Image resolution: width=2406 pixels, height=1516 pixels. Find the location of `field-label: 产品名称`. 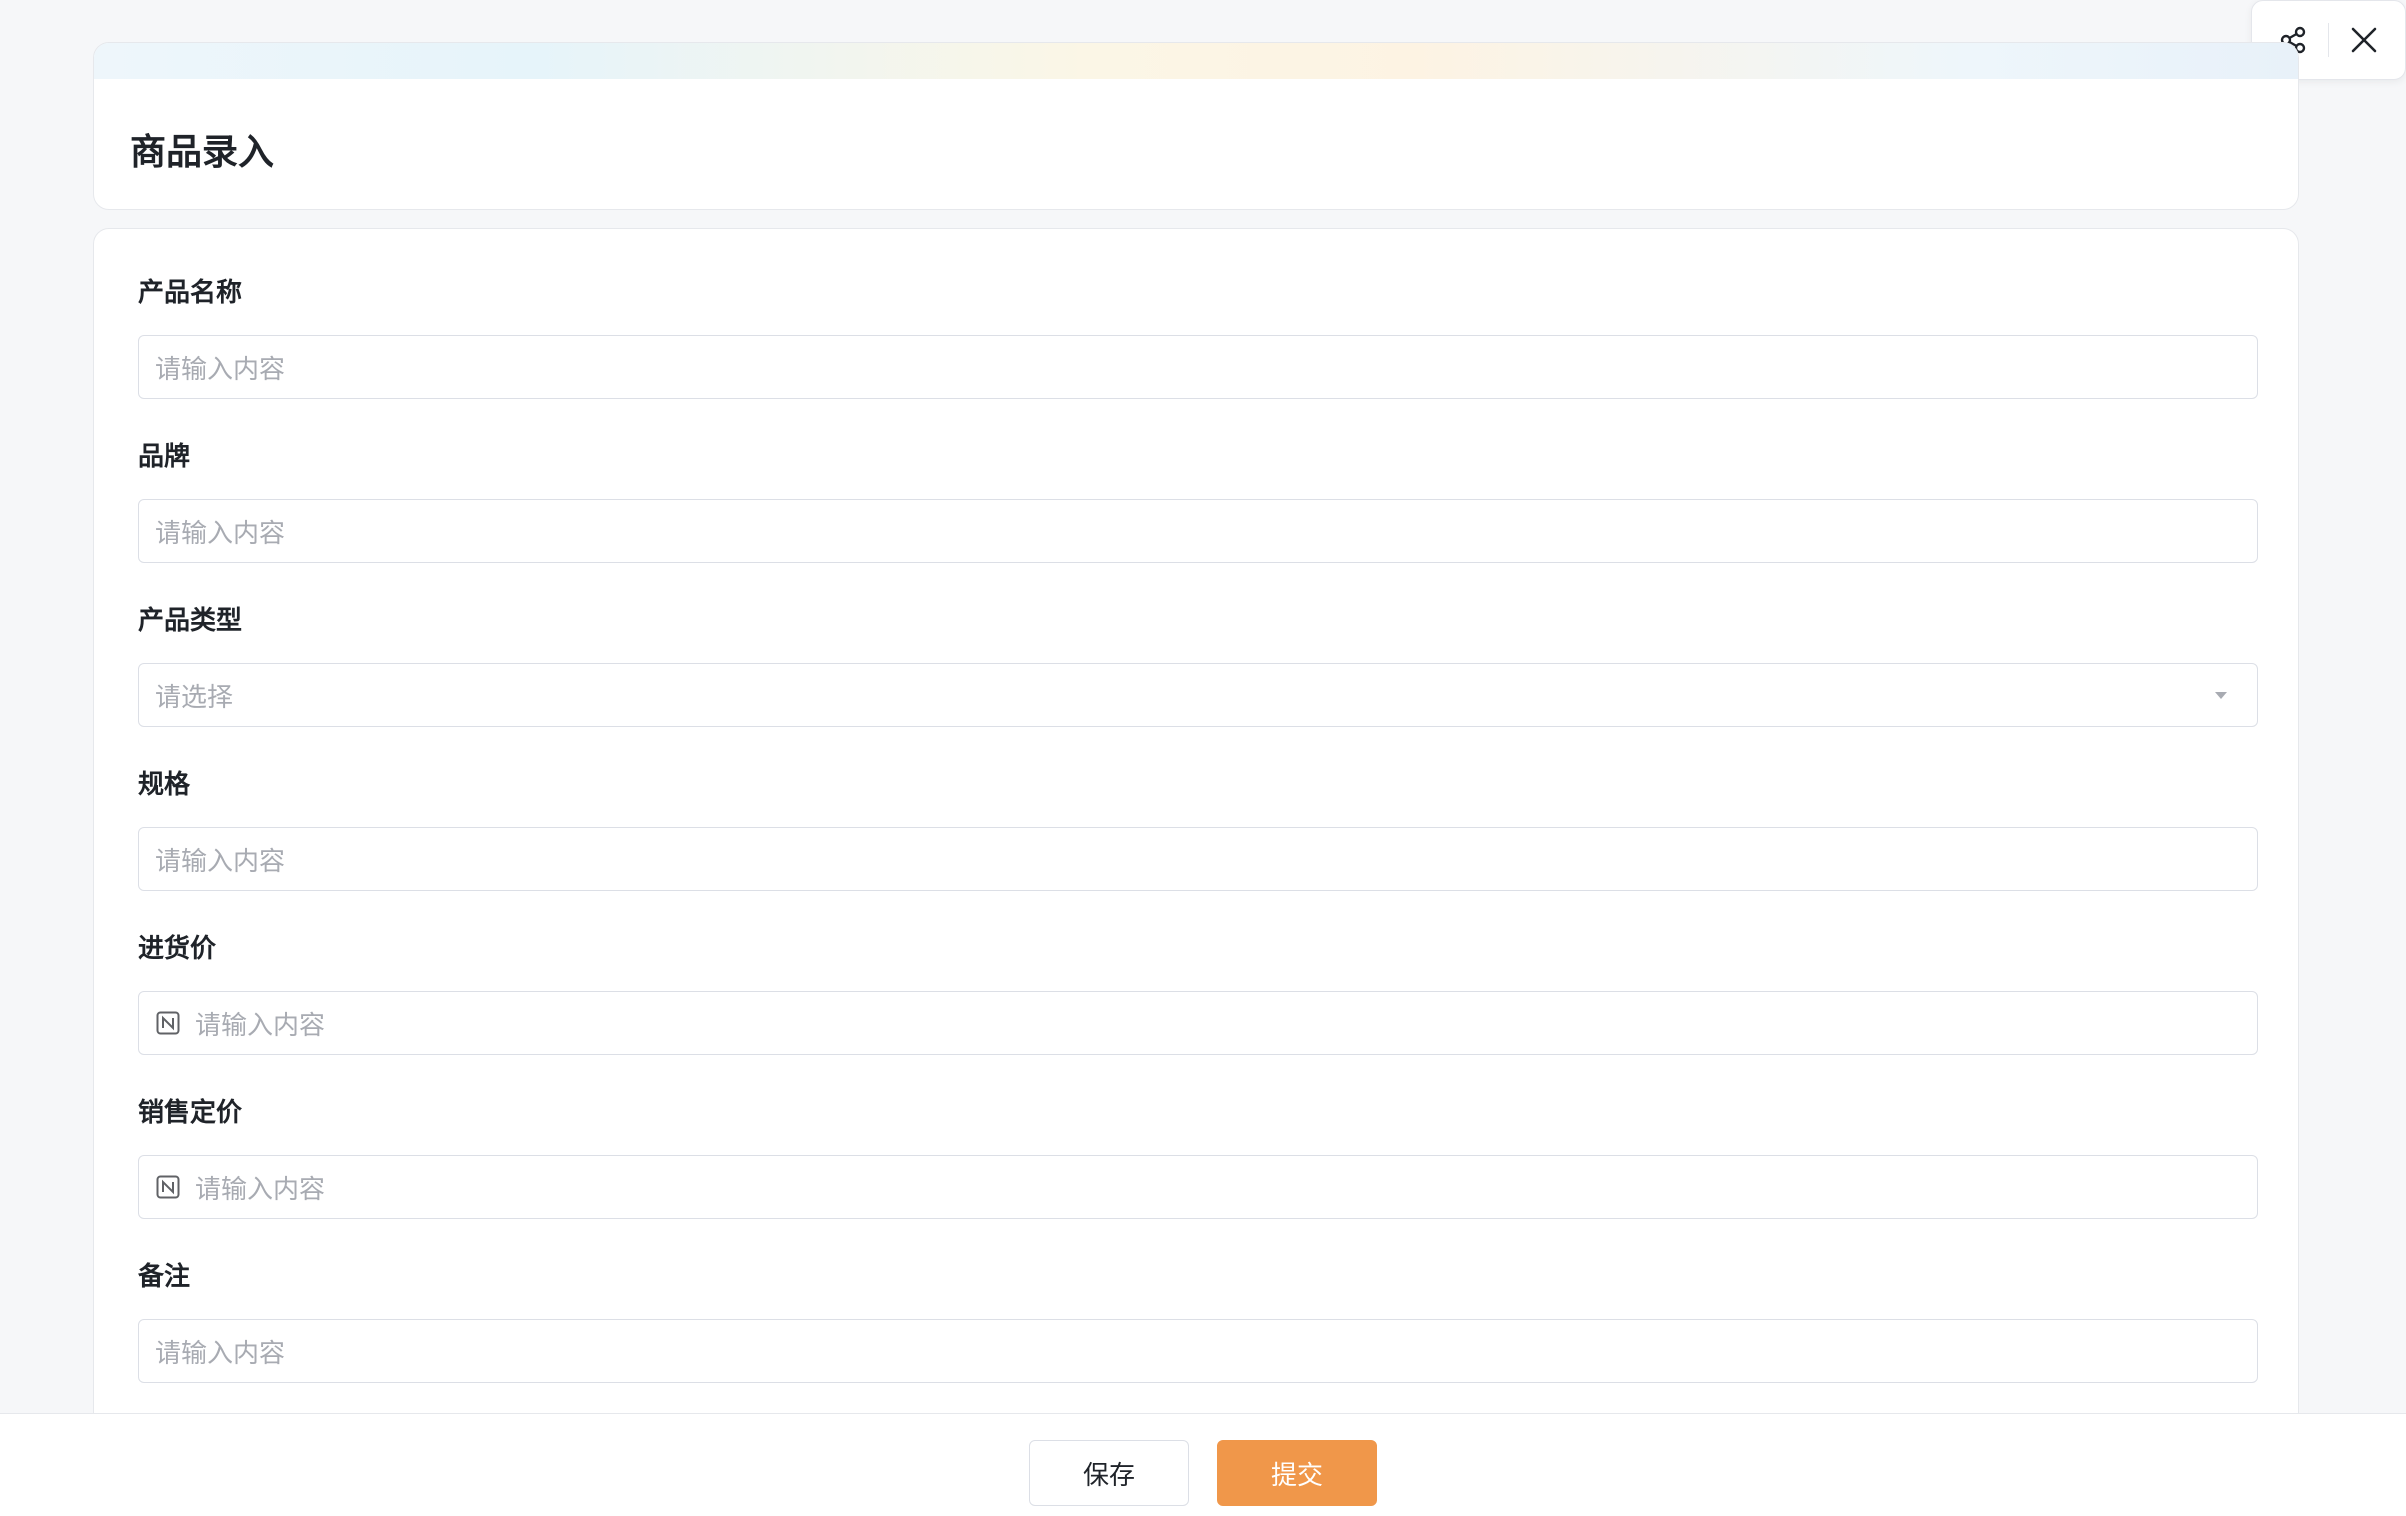

field-label: 产品名称 is located at coordinates (190, 293).